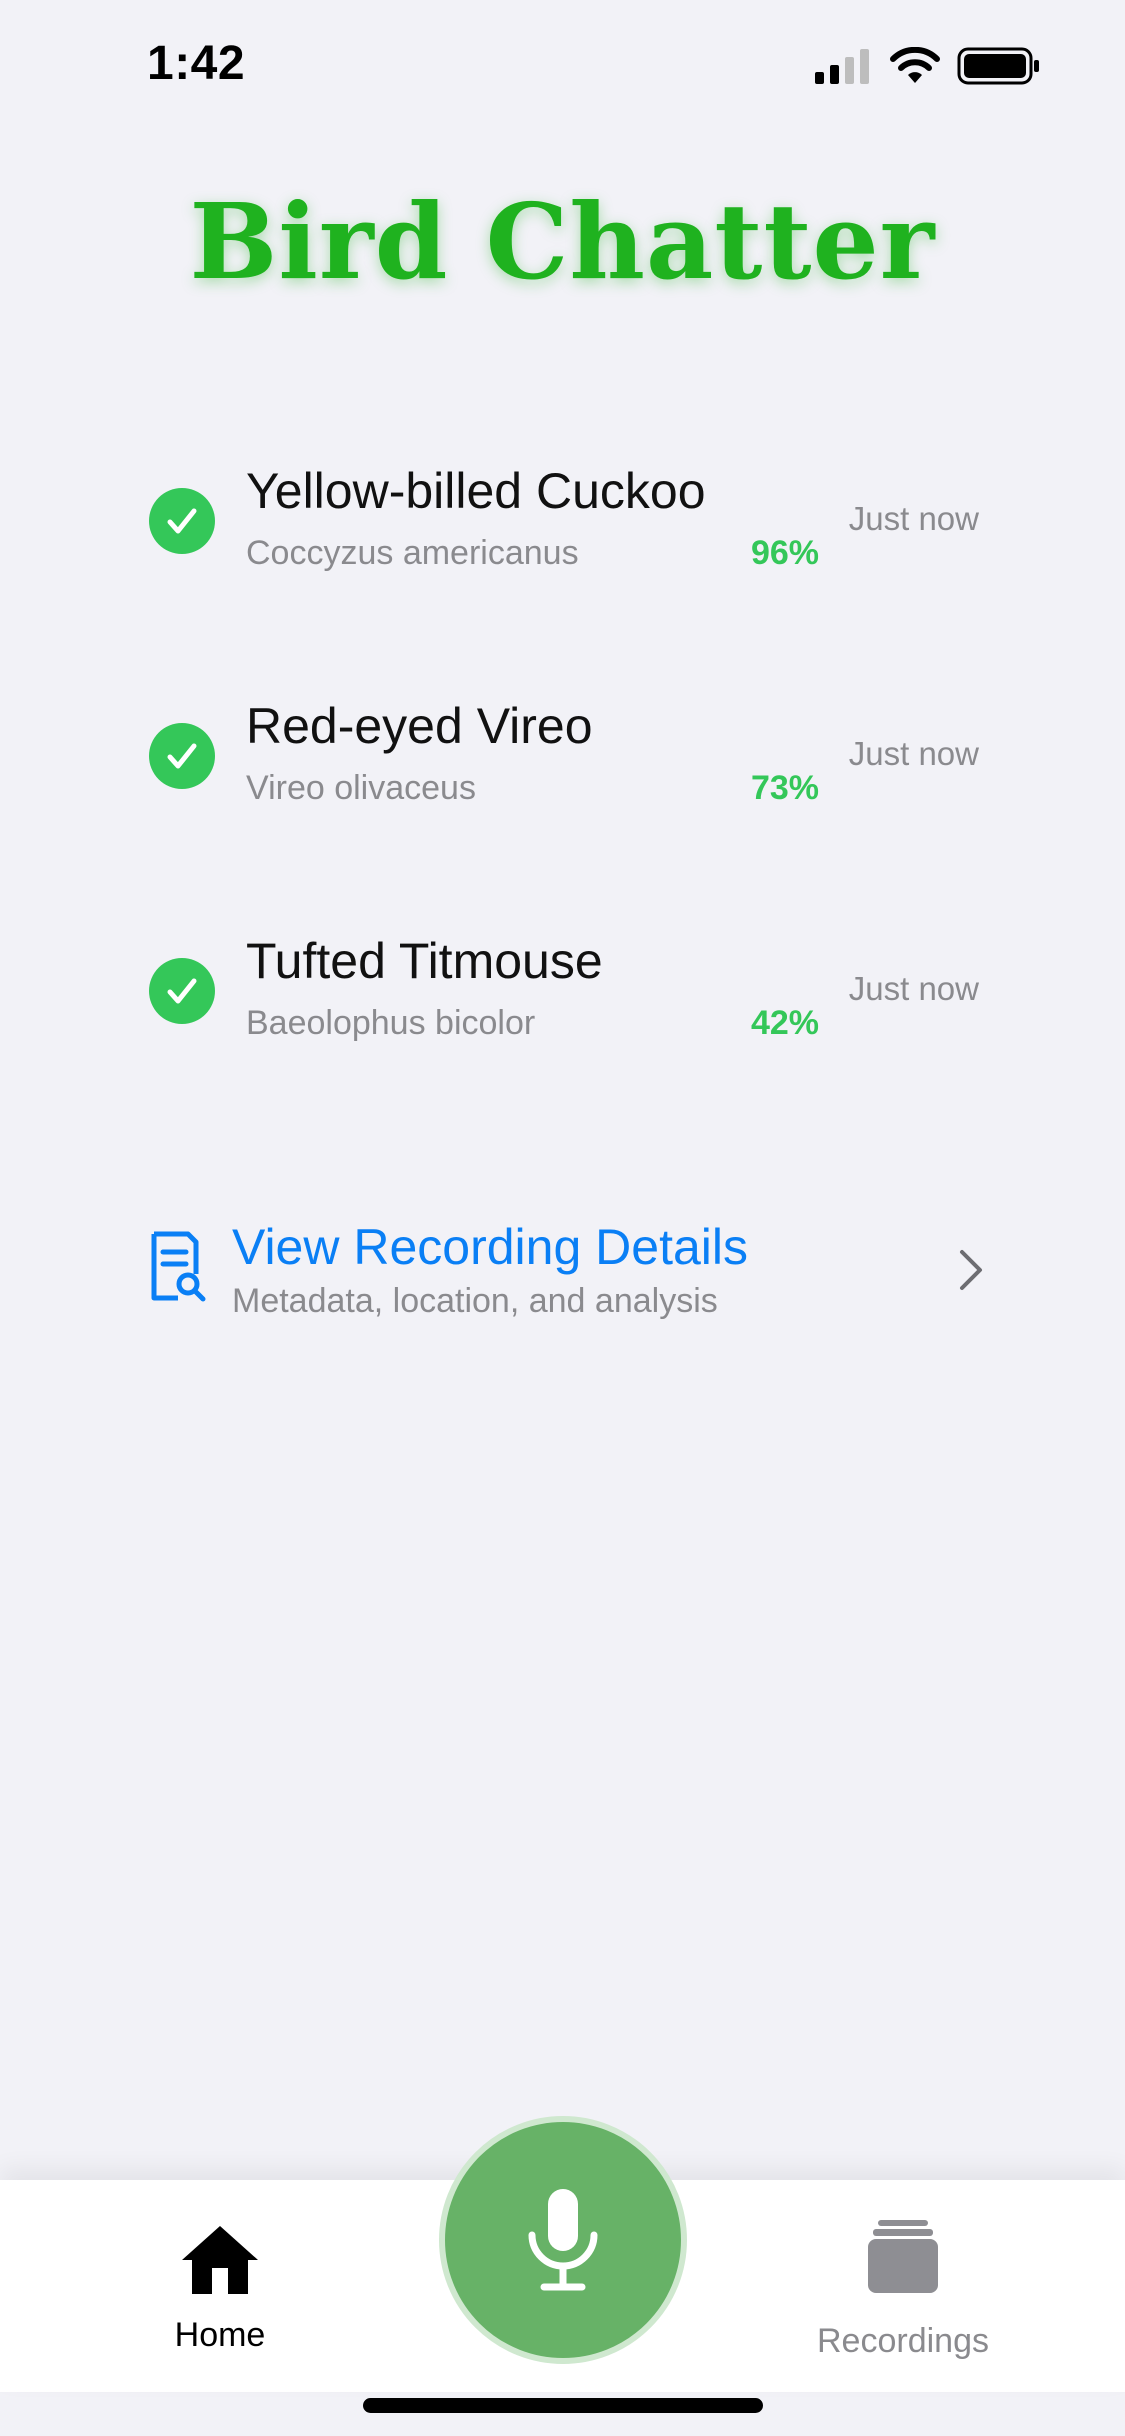 The image size is (1125, 2436). Describe the element at coordinates (915, 65) in the screenshot. I see `wifi-icon` at that location.